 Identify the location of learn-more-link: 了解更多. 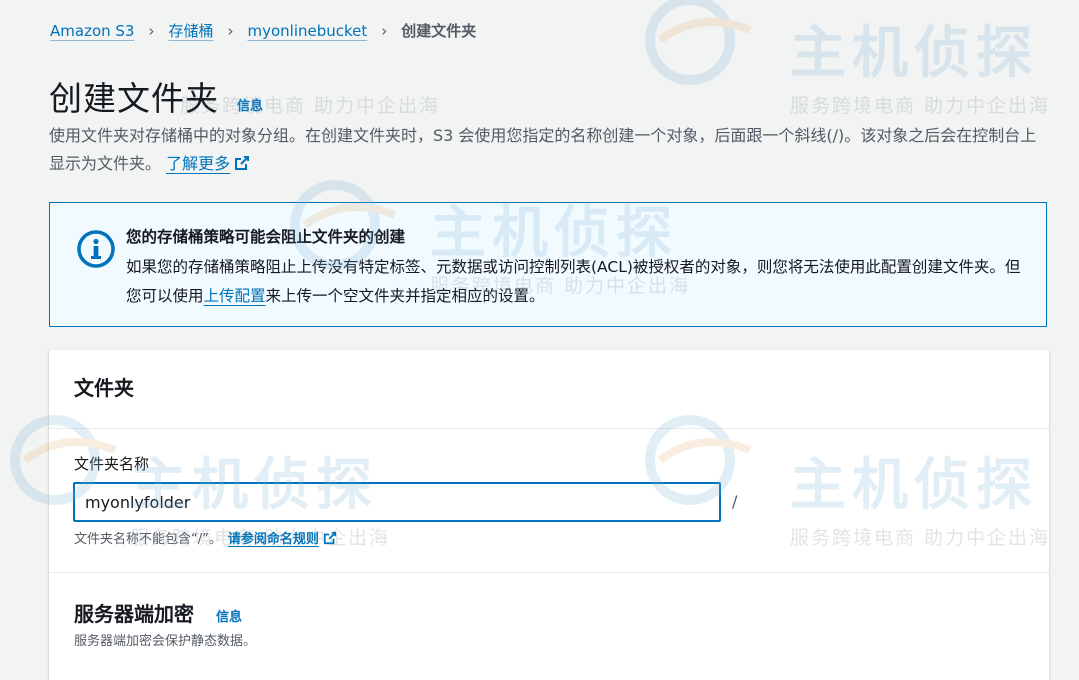
(208, 163).